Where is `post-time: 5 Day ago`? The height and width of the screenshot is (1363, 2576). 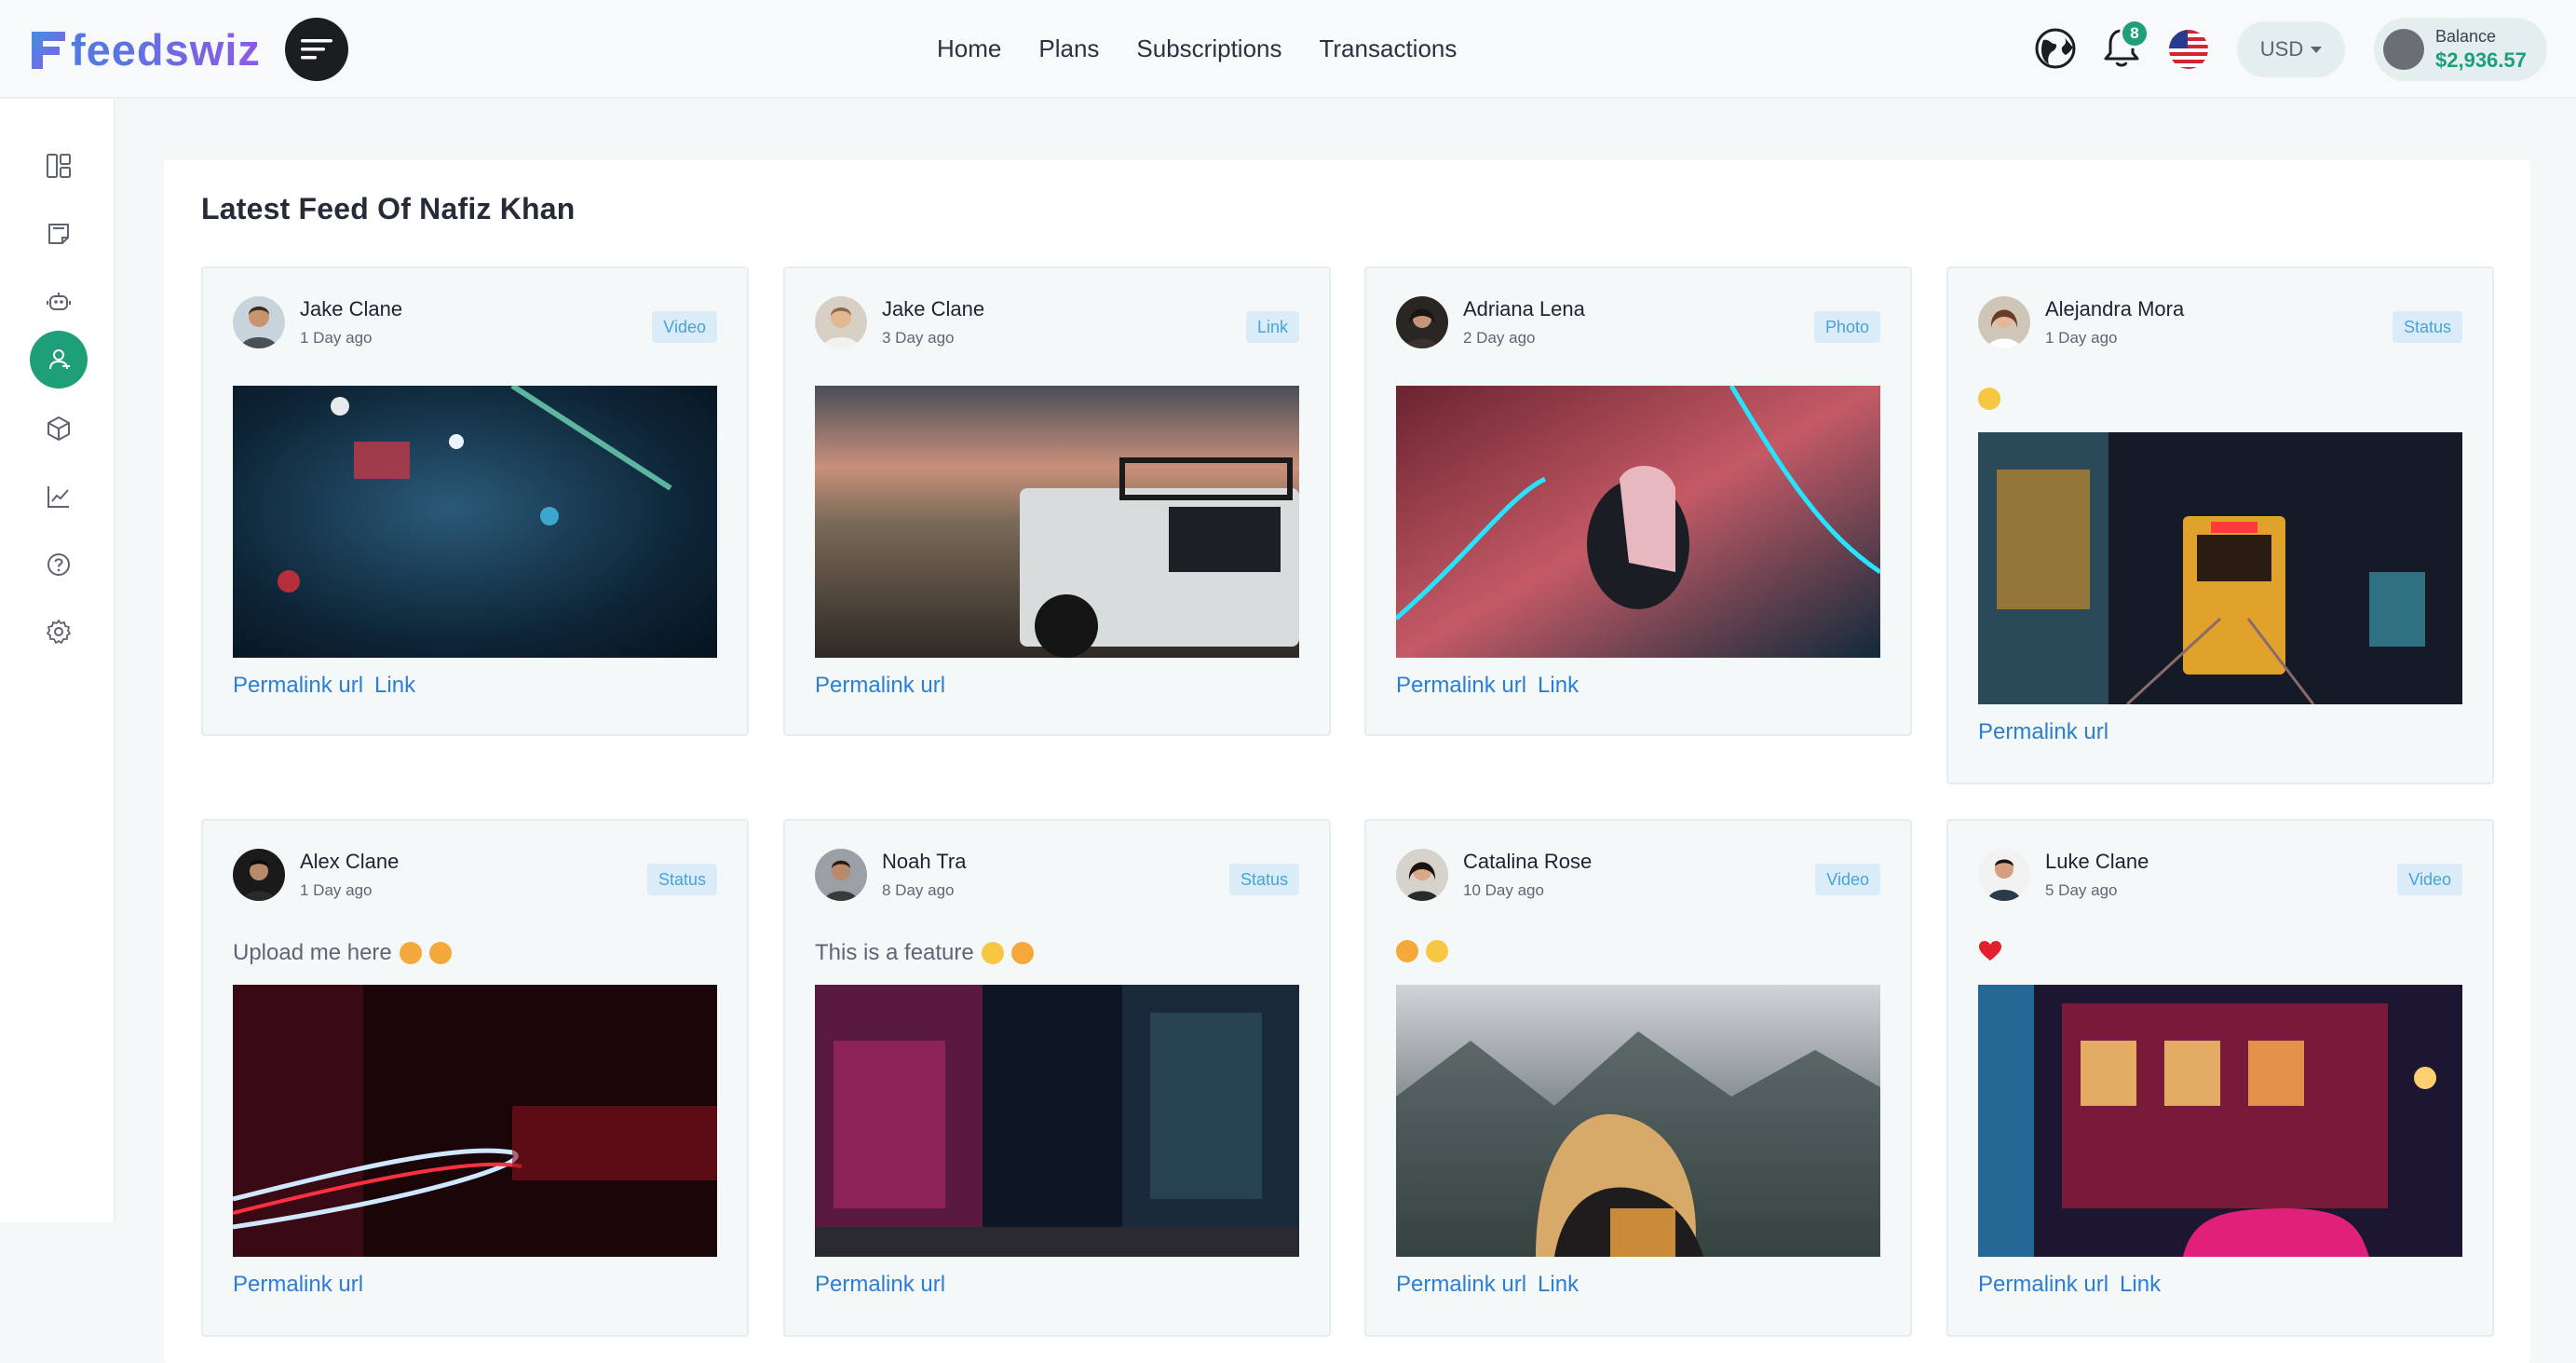 post-time: 5 Day ago is located at coordinates (2081, 890).